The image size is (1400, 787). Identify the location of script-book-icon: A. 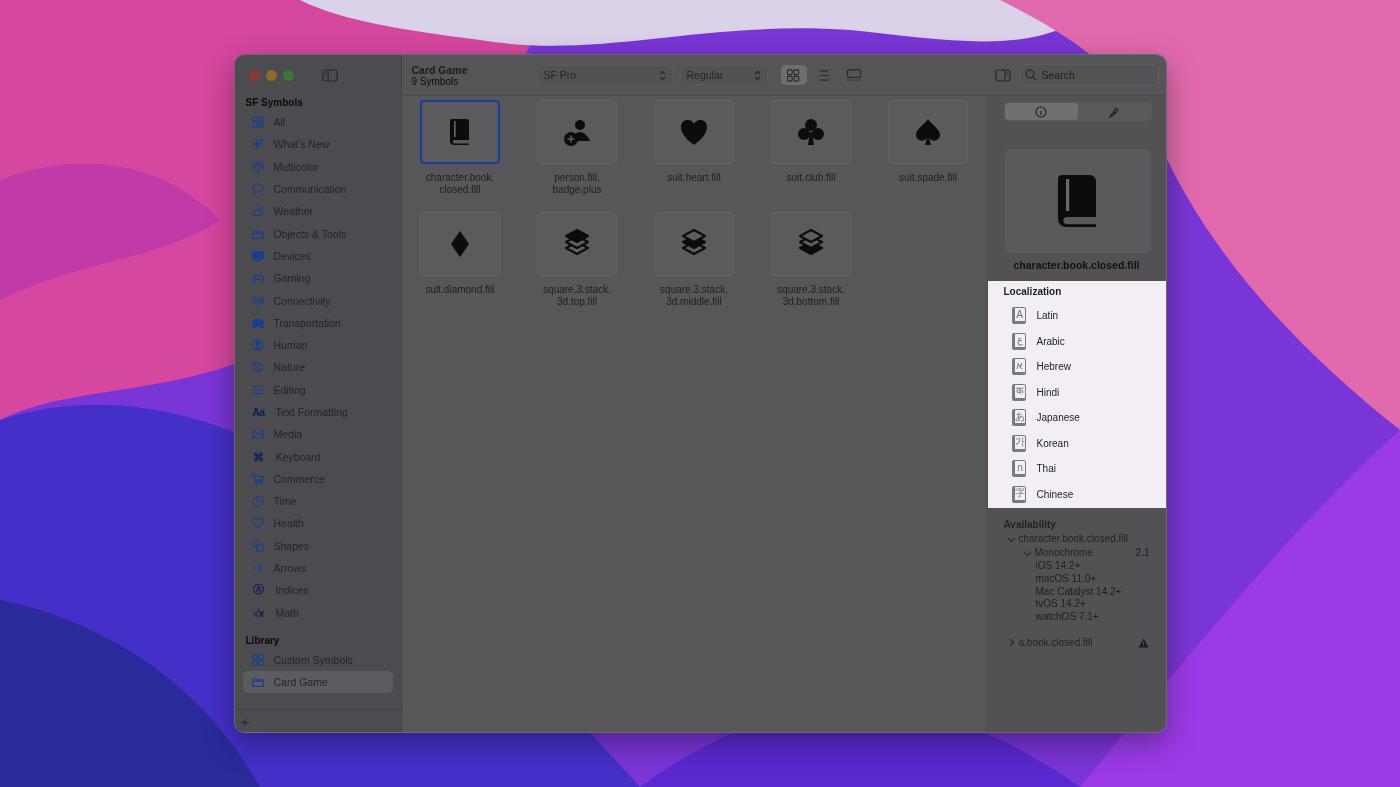
(1018, 316).